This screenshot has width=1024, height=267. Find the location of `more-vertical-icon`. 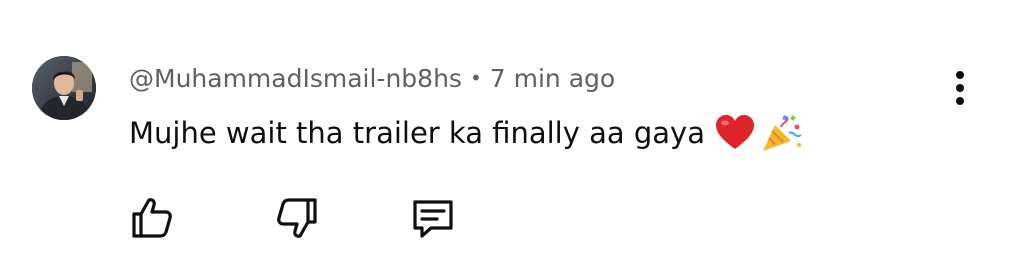

more-vertical-icon is located at coordinates (960, 88).